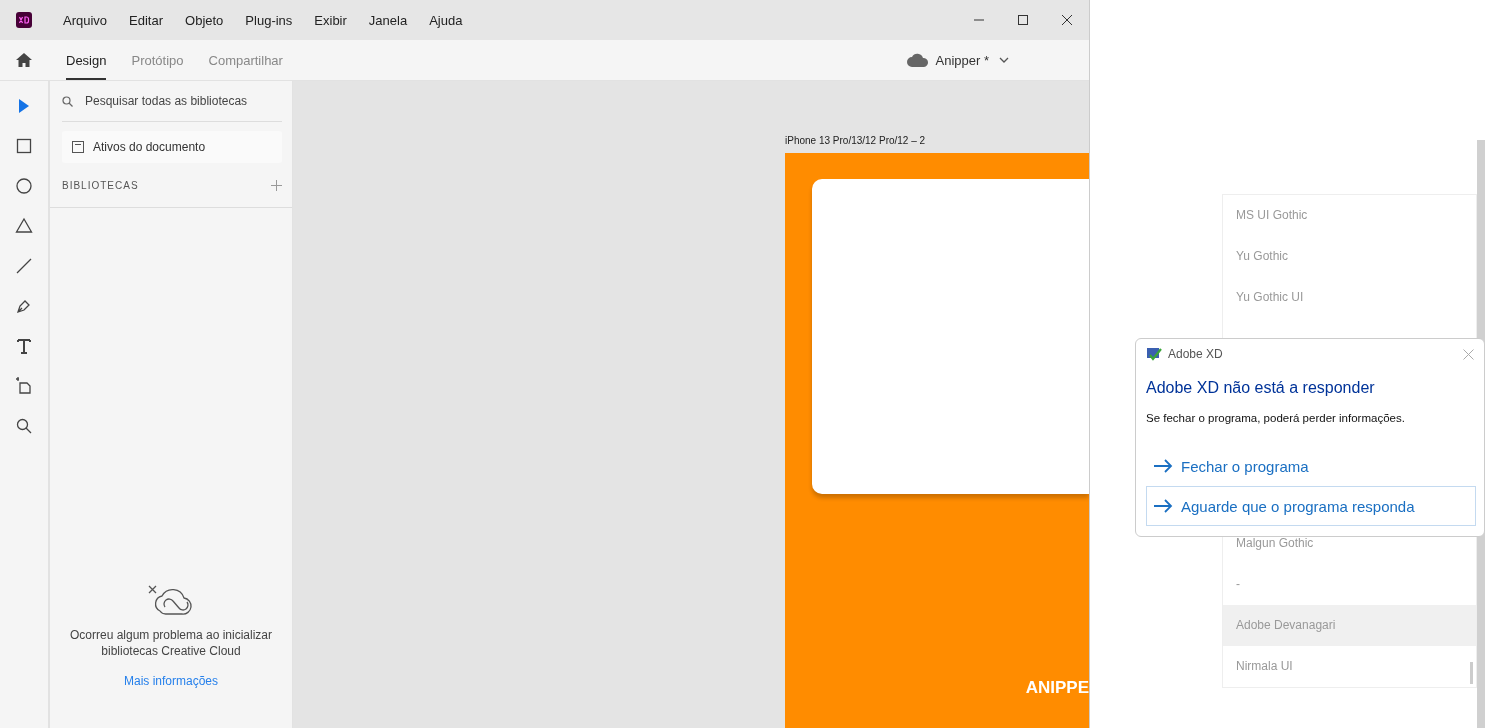 This screenshot has height=728, width=1485. Describe the element at coordinates (146, 20) in the screenshot. I see `menu-item: Editar` at that location.